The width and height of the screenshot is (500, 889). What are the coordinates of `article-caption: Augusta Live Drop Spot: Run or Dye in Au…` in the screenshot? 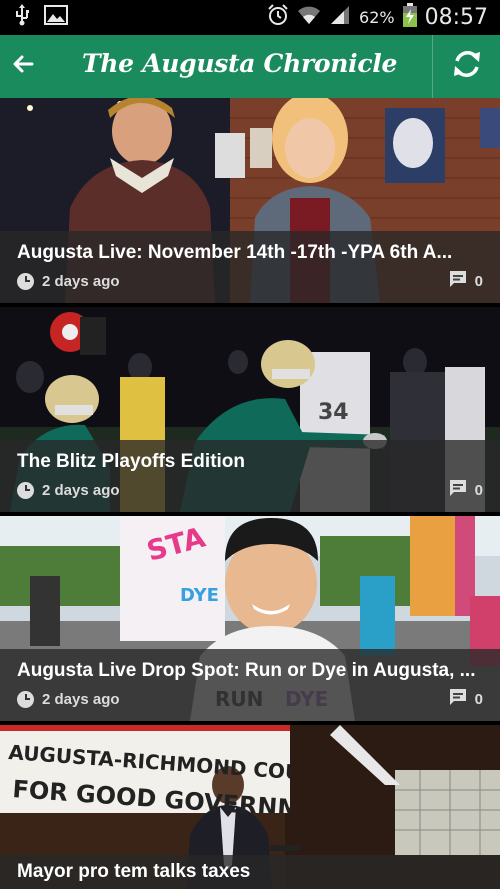 It's located at (250, 685).